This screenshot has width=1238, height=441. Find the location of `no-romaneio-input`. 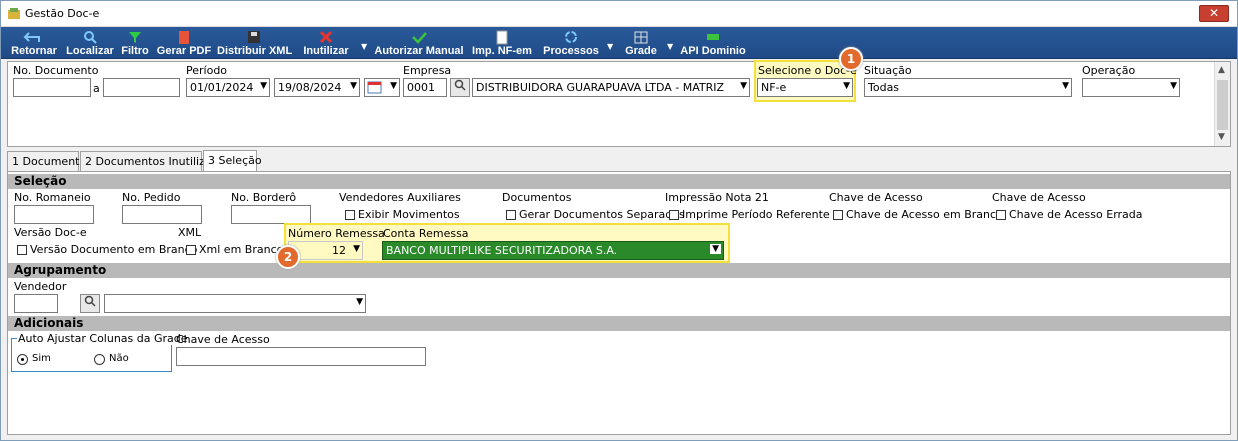

no-romaneio-input is located at coordinates (54, 214).